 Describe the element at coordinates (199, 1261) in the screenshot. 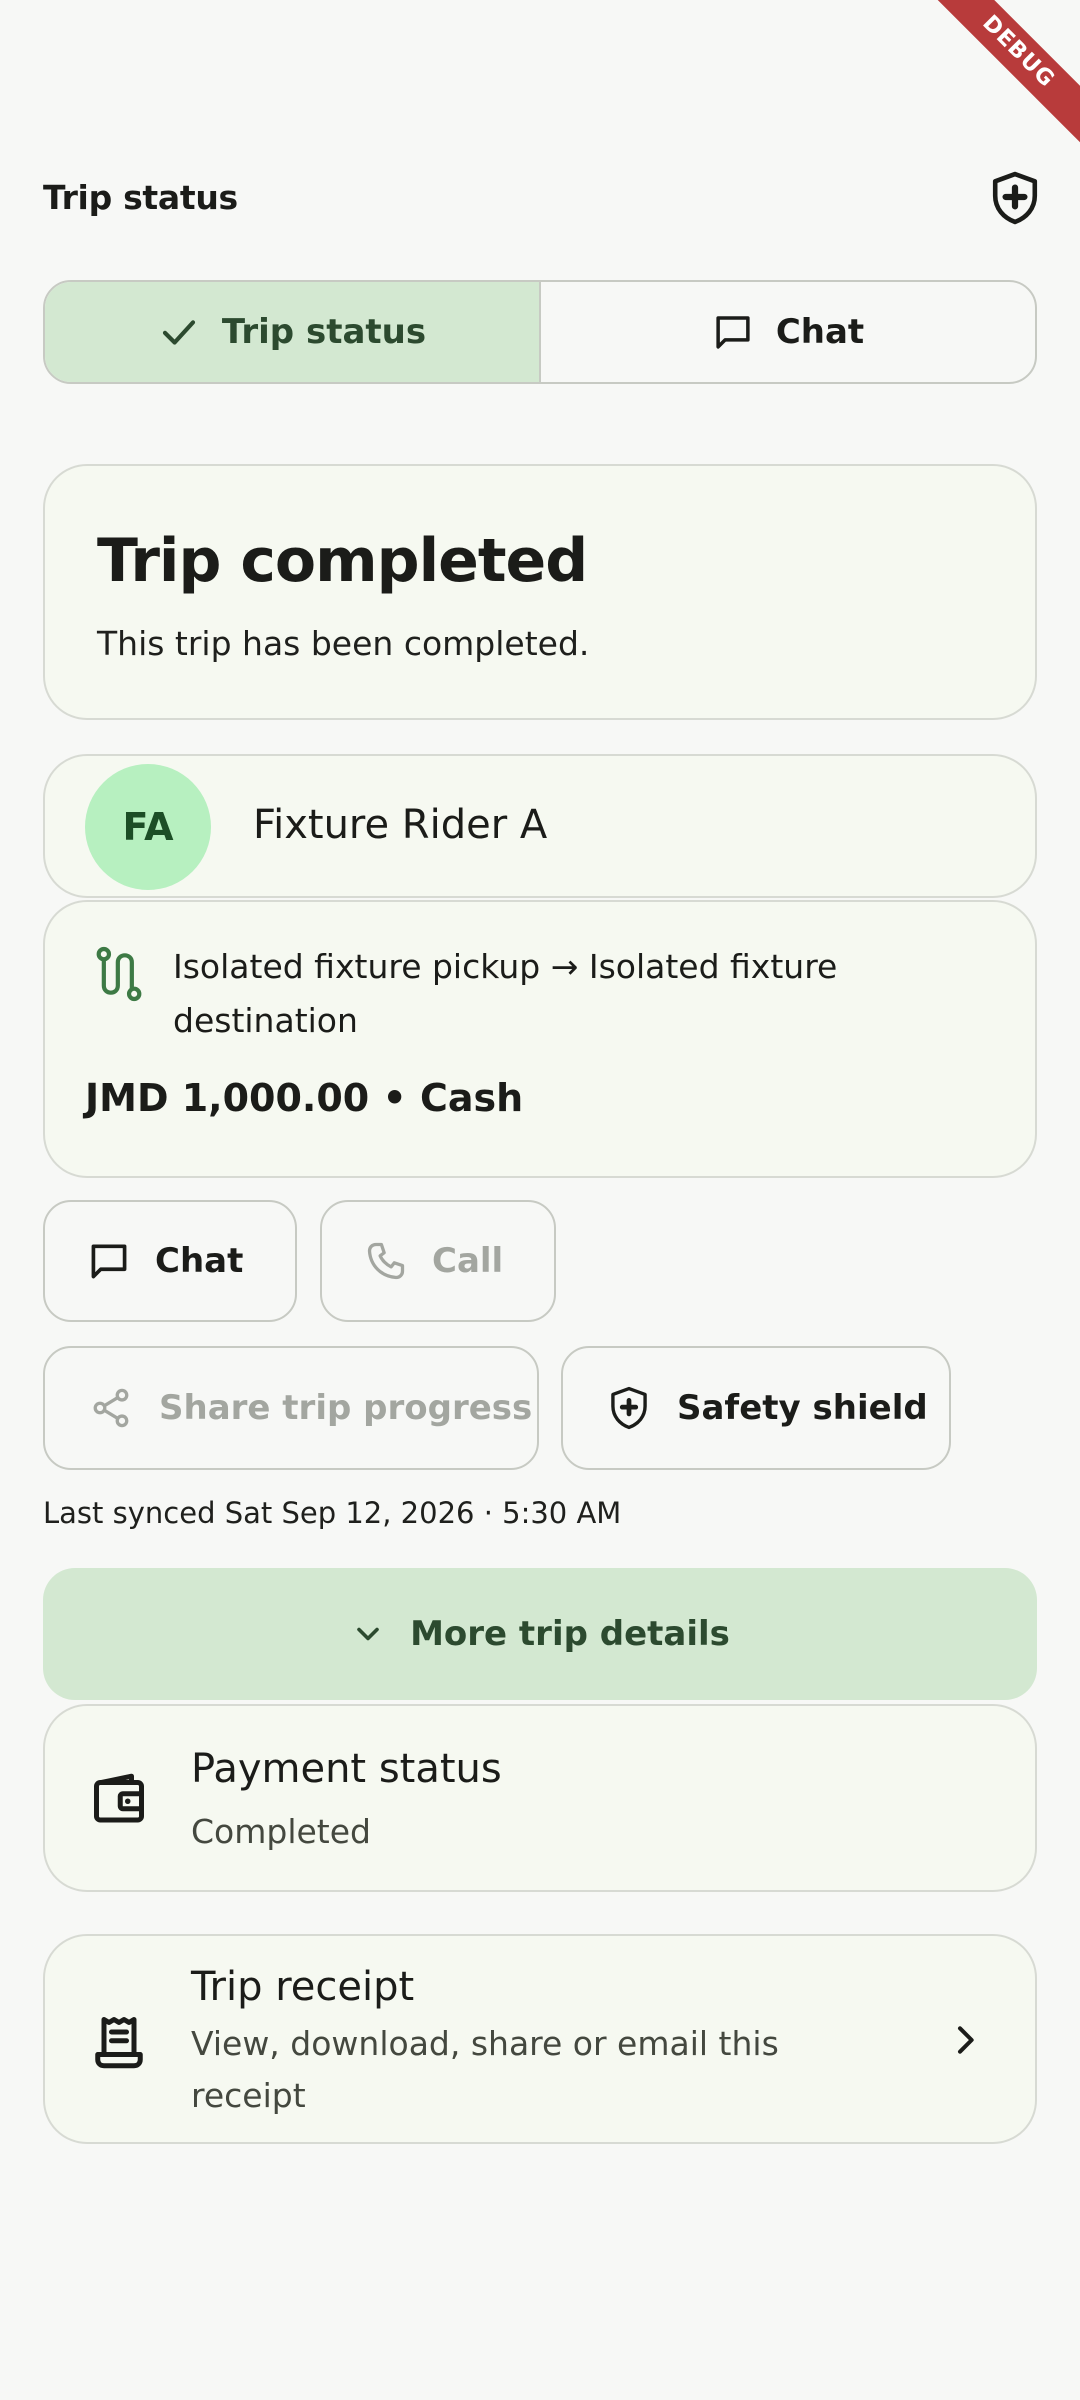

I see `chat-button-label: Chat` at that location.